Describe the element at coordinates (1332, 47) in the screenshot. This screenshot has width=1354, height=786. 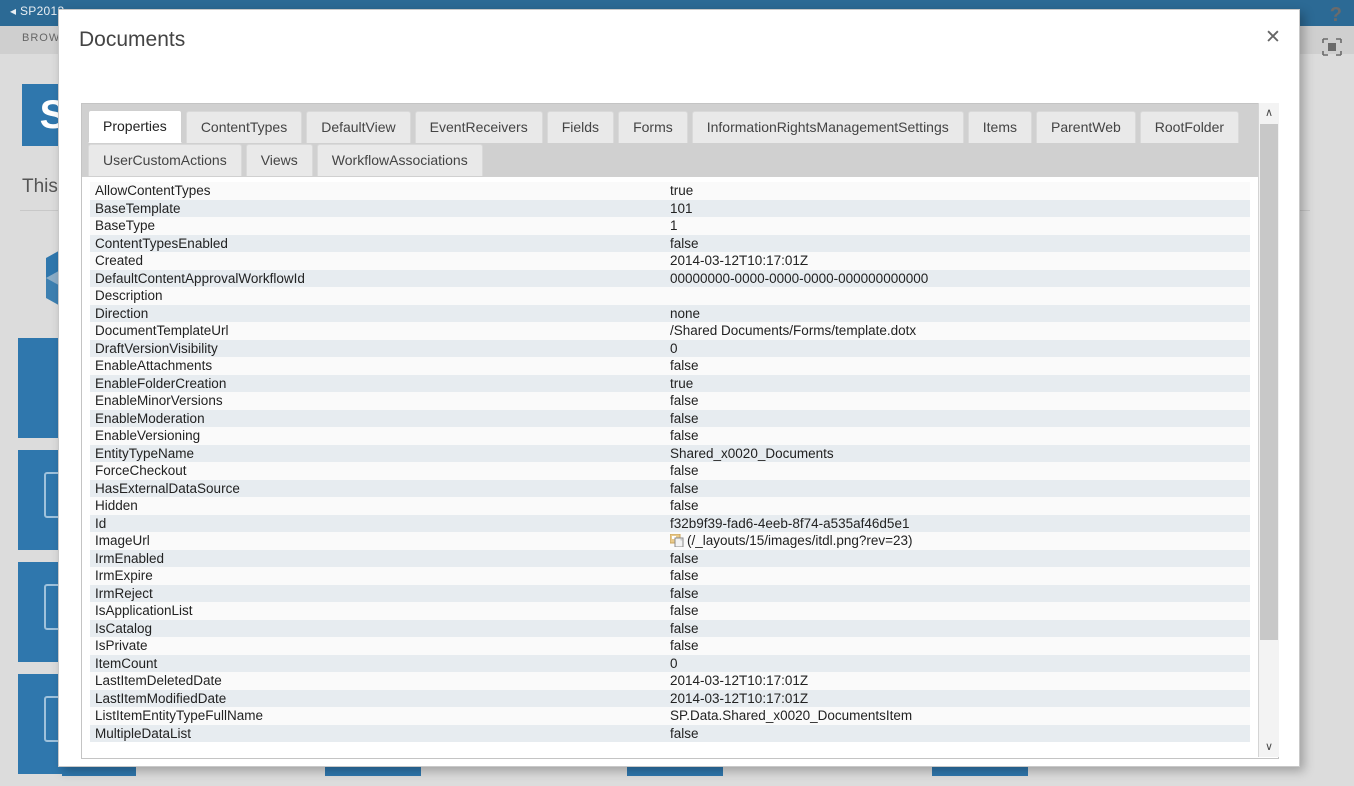
I see `focus-on-content-icon` at that location.